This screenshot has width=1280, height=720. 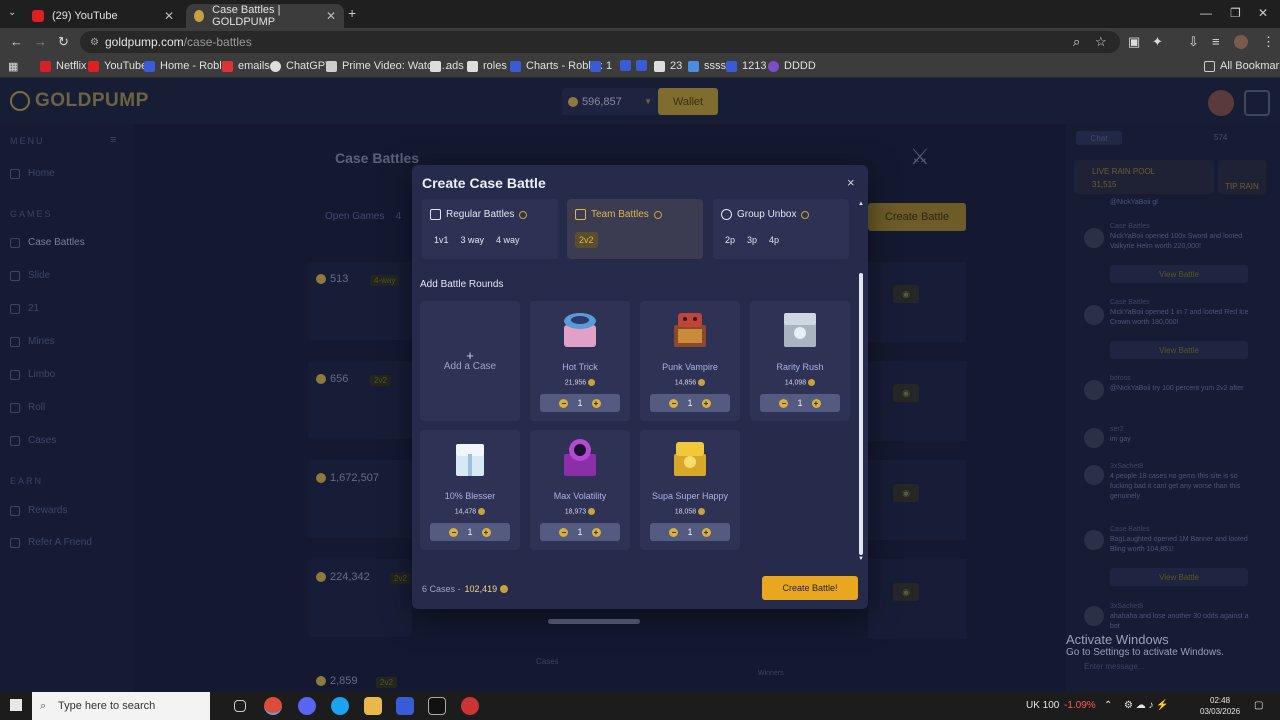 What do you see at coordinates (668, 66) in the screenshot?
I see `bookmark-23: 23` at bounding box center [668, 66].